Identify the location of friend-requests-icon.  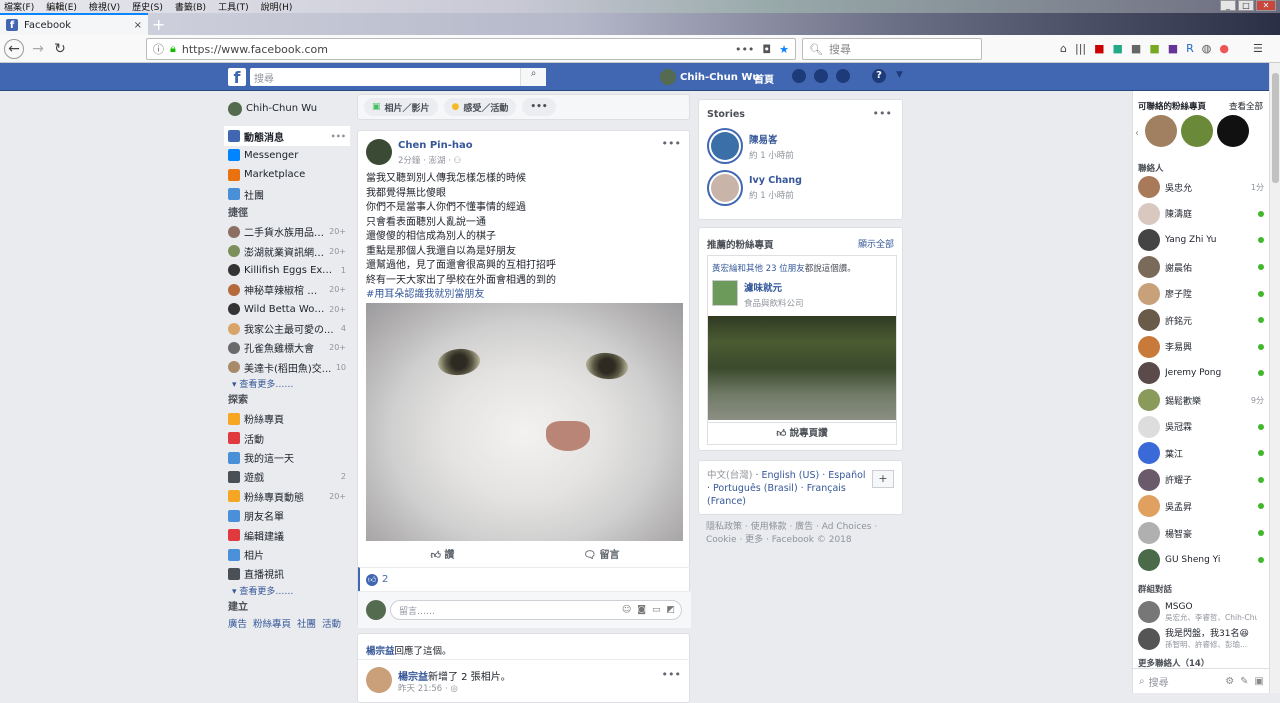
(799, 76).